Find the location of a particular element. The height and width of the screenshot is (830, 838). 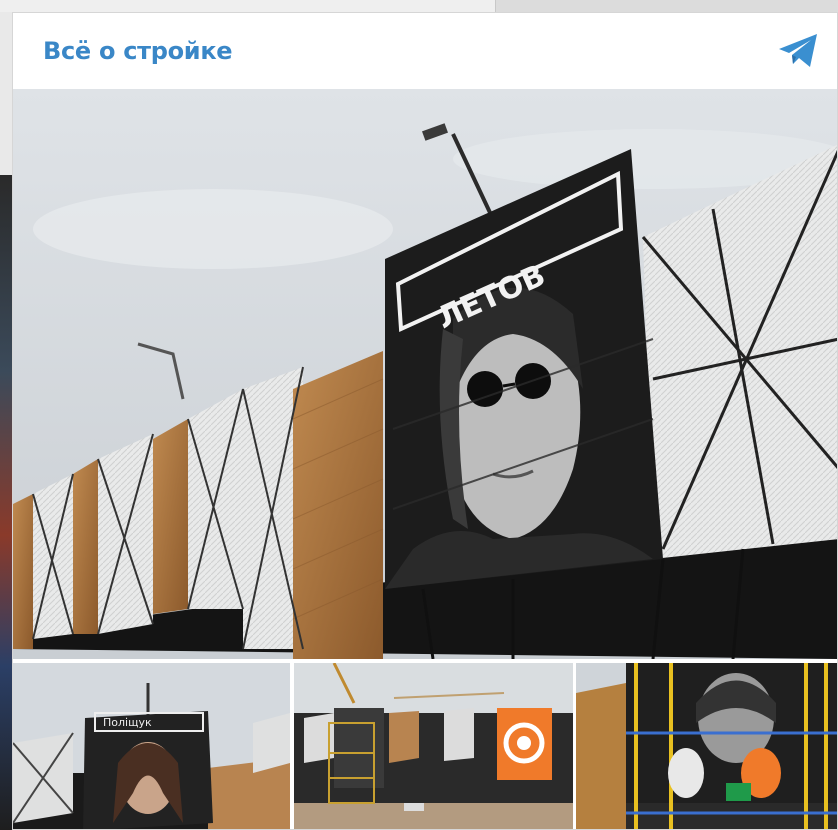

thumbnail-sign-text: Поліщук is located at coordinates (127, 722).